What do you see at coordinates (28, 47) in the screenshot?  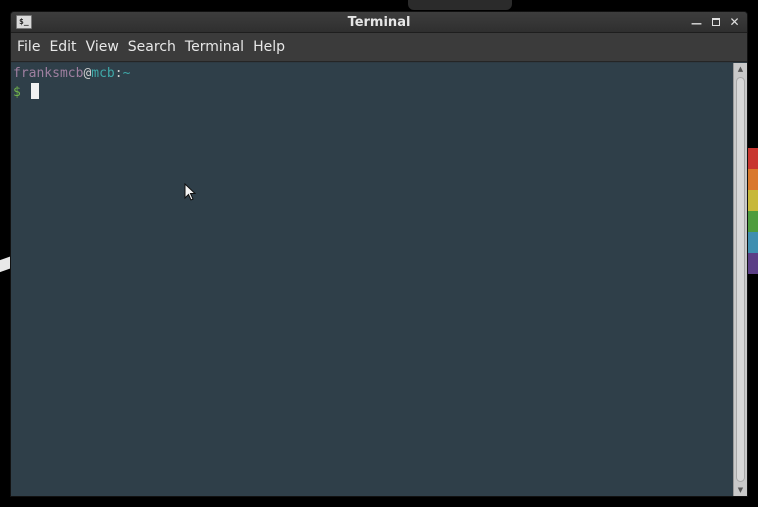 I see `menu-file: File` at bounding box center [28, 47].